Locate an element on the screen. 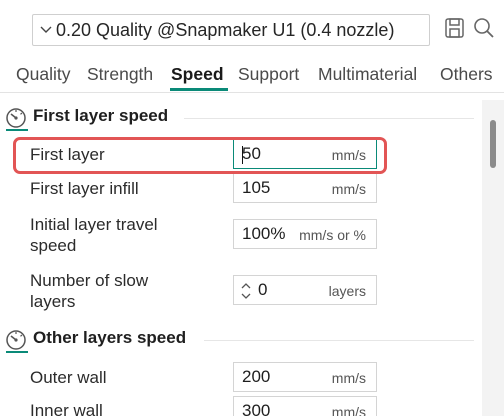 Image resolution: width=504 pixels, height=416 pixels. tab-speed: Speed is located at coordinates (197, 74).